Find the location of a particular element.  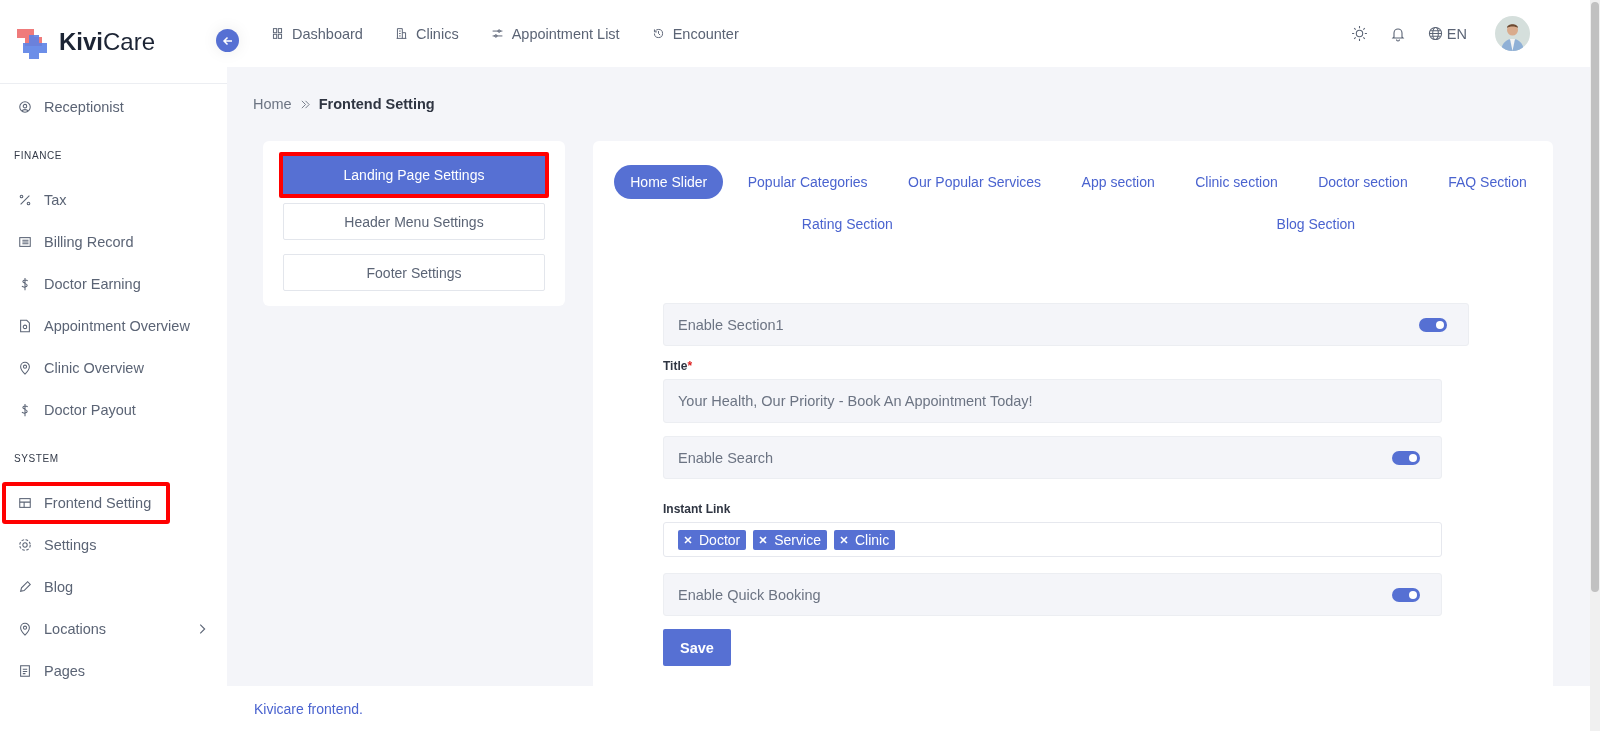

section-tab: App section is located at coordinates (1118, 182).